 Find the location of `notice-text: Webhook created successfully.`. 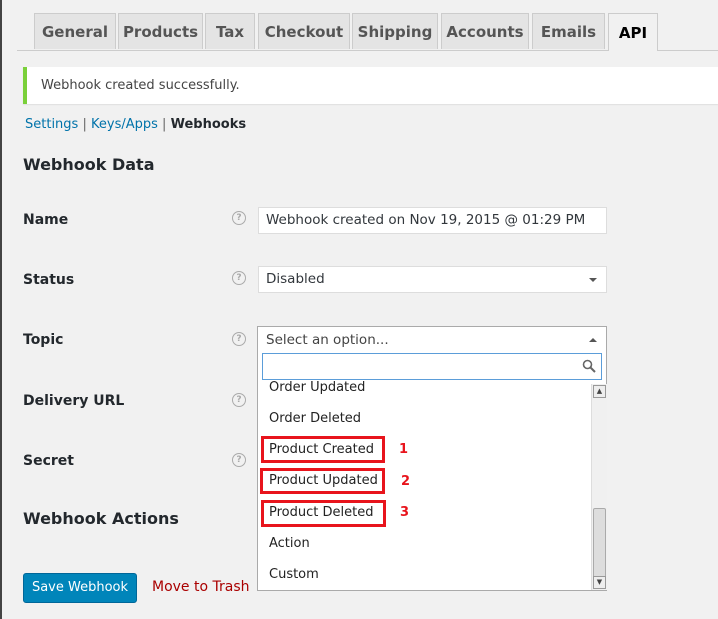

notice-text: Webhook created successfully. is located at coordinates (140, 85).